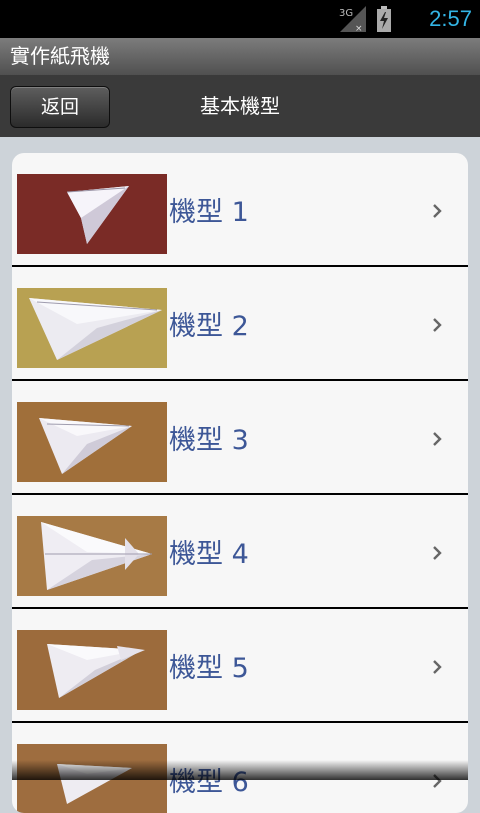 This screenshot has height=813, width=480. Describe the element at coordinates (240, 770) in the screenshot. I see `scroll-fade` at that location.